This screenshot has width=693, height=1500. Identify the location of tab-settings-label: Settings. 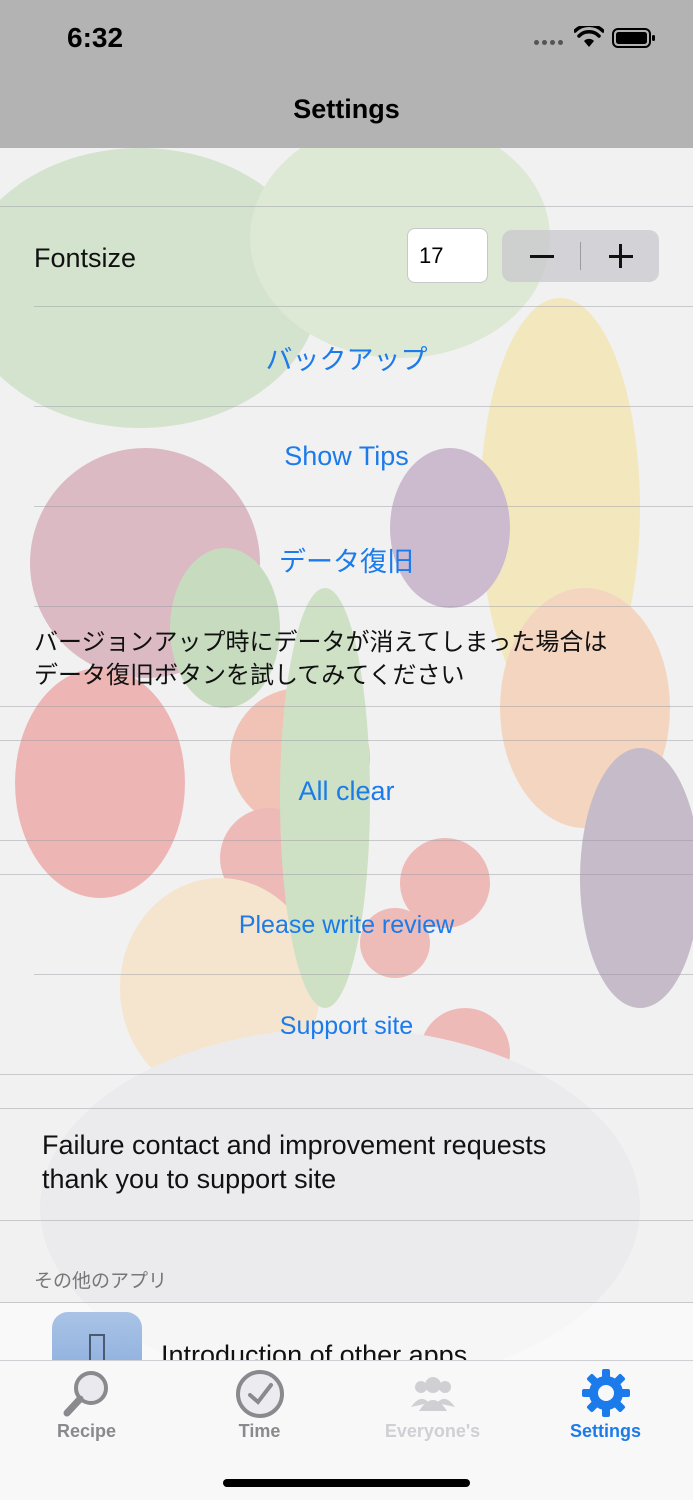
(605, 1431).